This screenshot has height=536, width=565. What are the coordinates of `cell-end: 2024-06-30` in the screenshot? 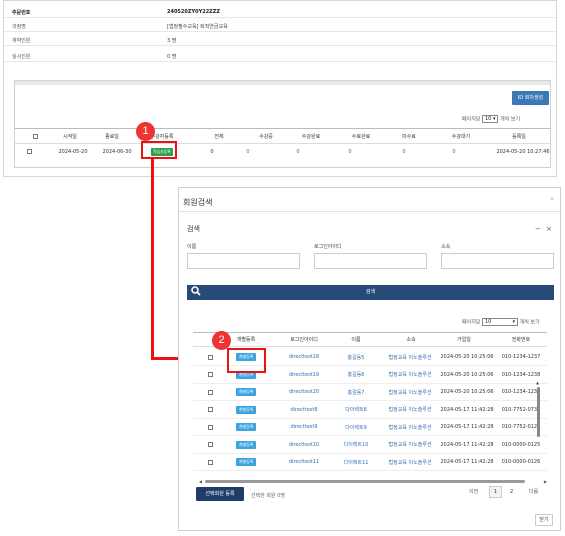 It's located at (117, 151).